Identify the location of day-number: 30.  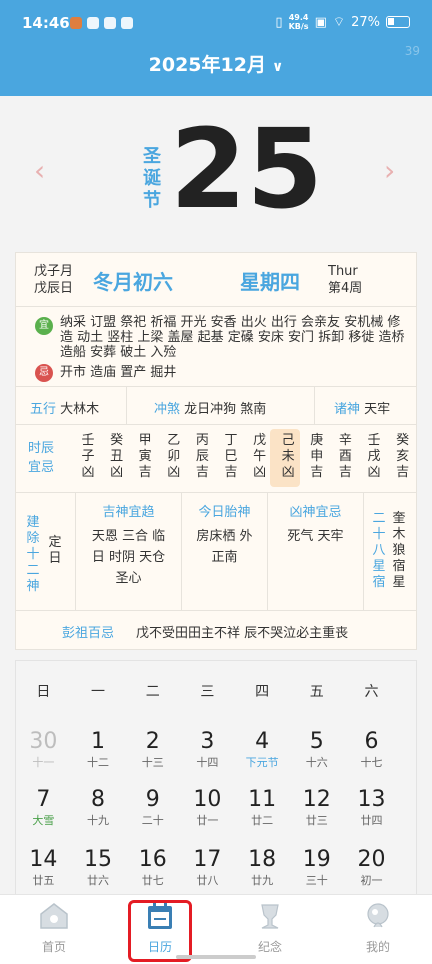
(43, 741).